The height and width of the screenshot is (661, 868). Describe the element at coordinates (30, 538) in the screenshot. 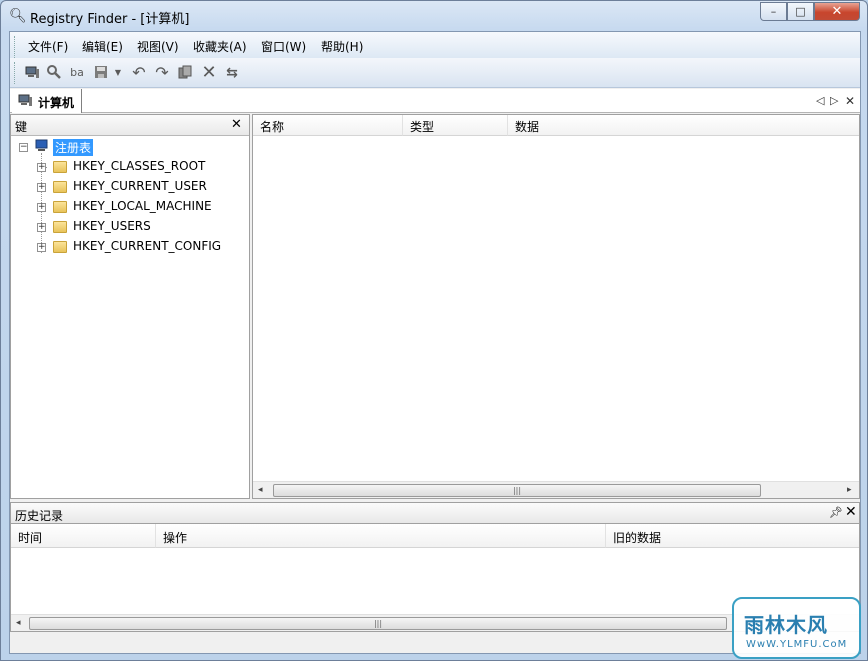

I see `column-label: 时间` at that location.